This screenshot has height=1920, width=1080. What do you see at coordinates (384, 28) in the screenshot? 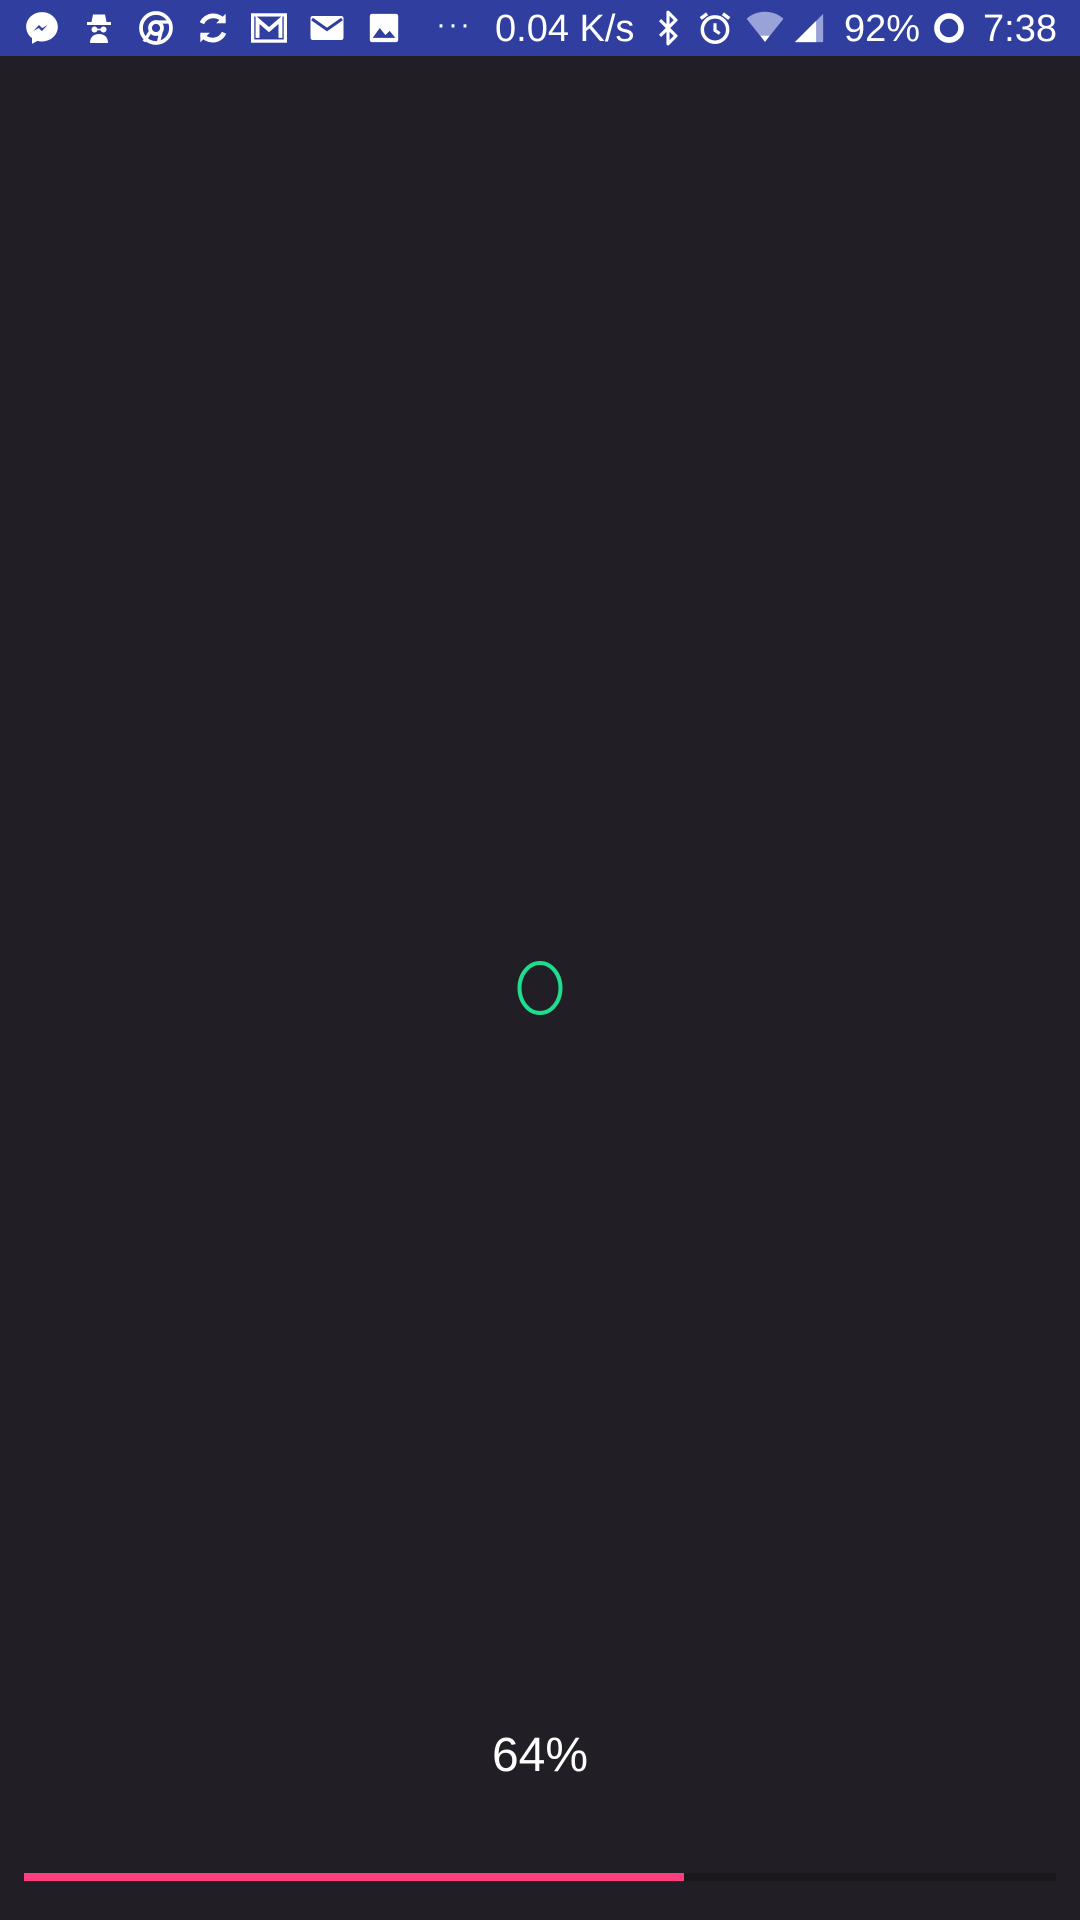
I see `gallery-image-icon` at bounding box center [384, 28].